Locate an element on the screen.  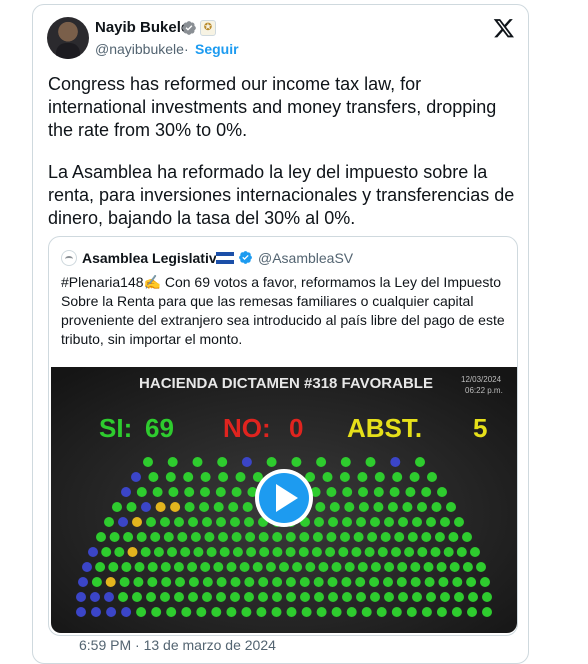
follow-button: Seguir is located at coordinates (217, 49).